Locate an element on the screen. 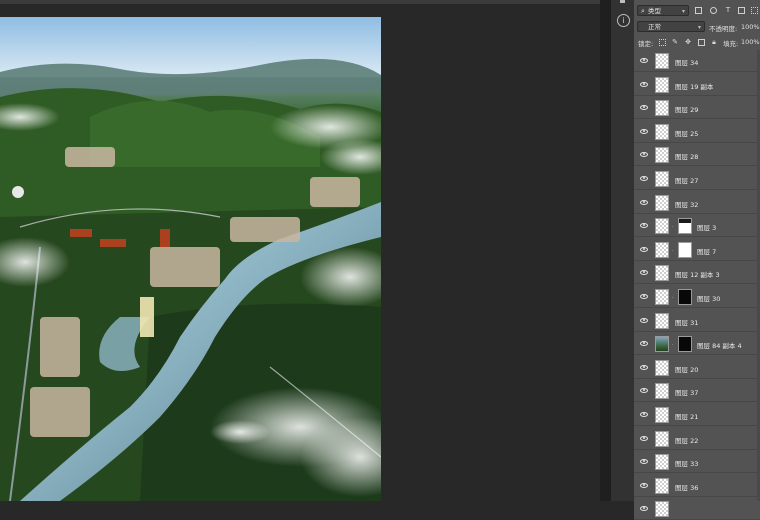 This screenshot has width=760, height=520. layer-name: 图层 84 副本 4 is located at coordinates (719, 345).